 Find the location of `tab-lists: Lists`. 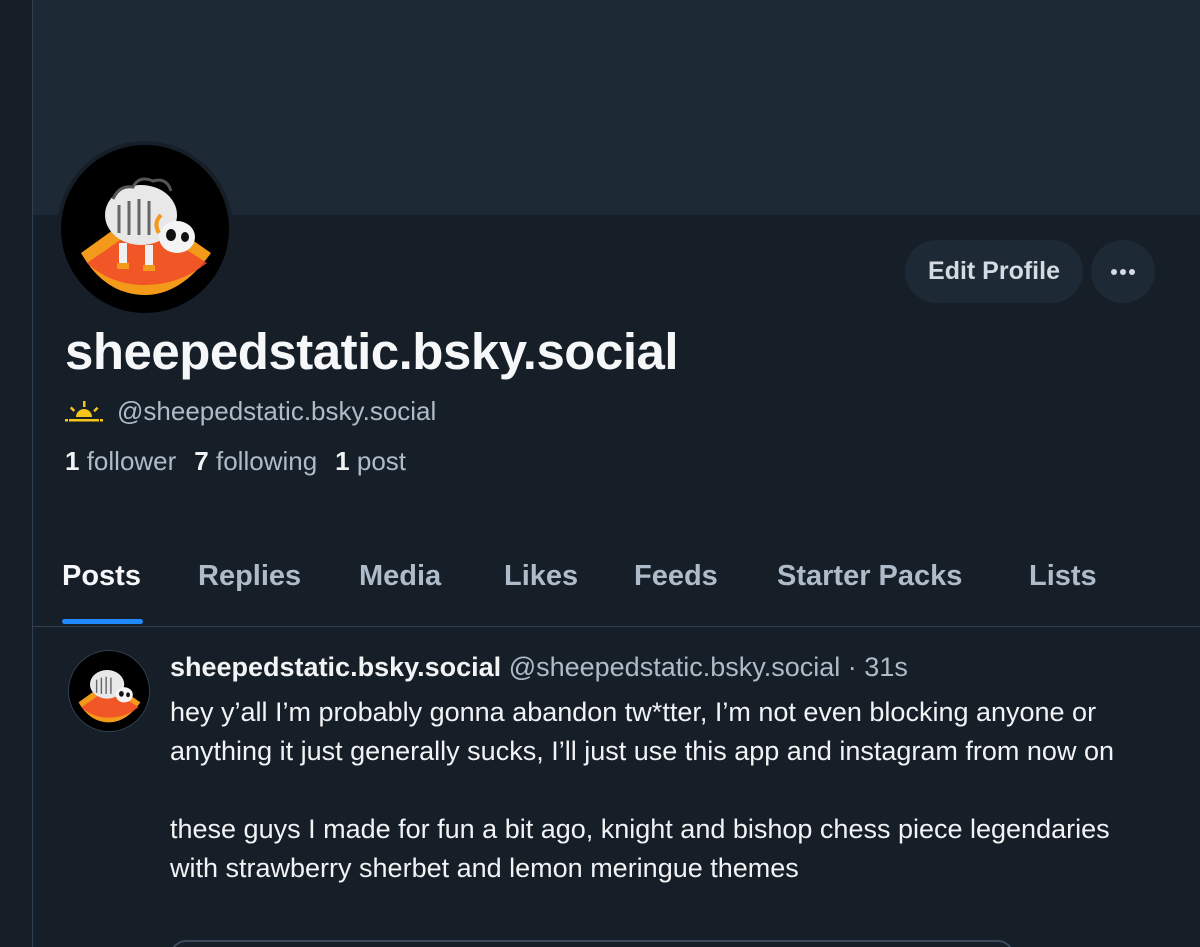

tab-lists: Lists is located at coordinates (1063, 587).